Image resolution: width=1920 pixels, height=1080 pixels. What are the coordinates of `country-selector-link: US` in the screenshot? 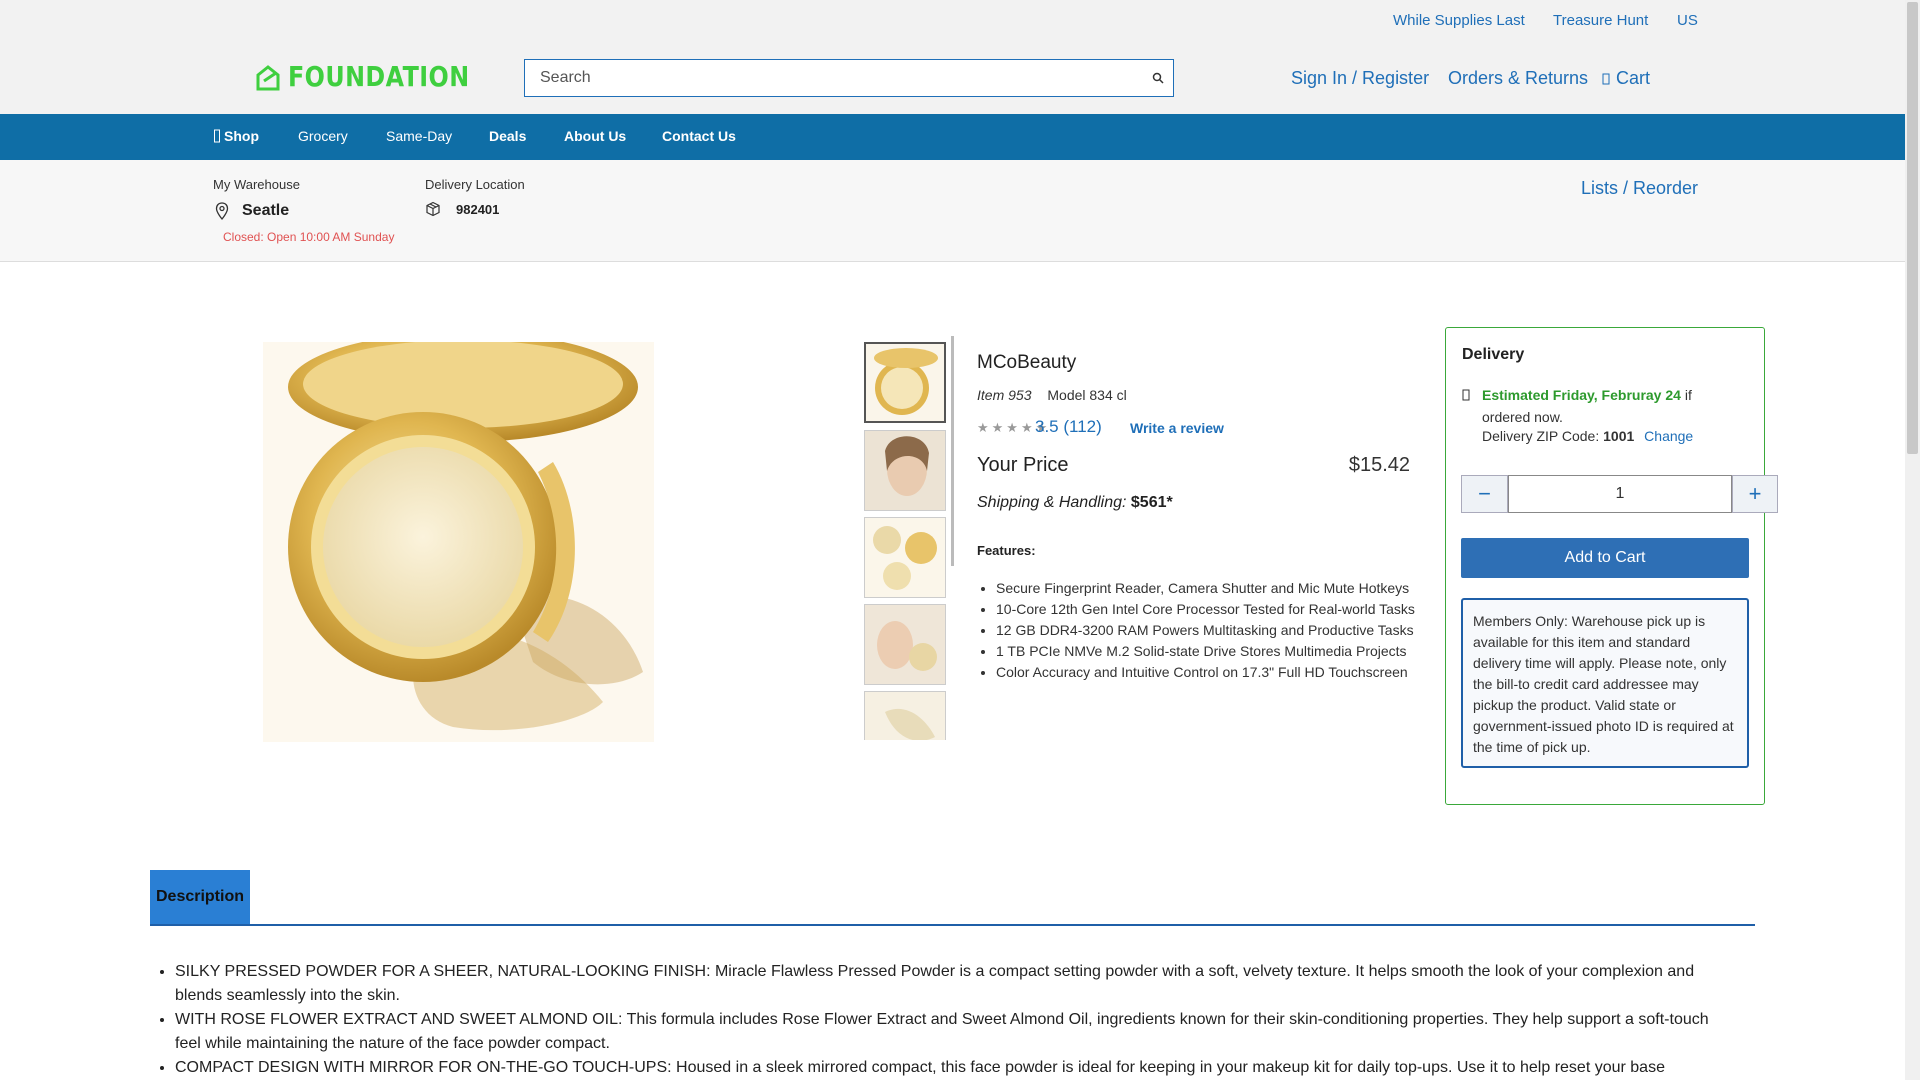 It's located at (1687, 20).